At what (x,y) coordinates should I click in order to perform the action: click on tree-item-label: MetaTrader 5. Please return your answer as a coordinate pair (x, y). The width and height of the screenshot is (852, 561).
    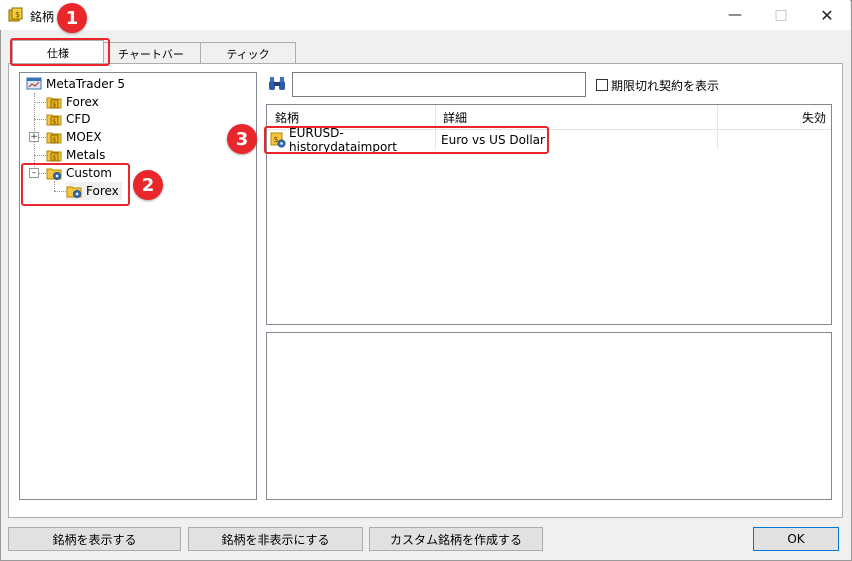
    Looking at the image, I should click on (86, 84).